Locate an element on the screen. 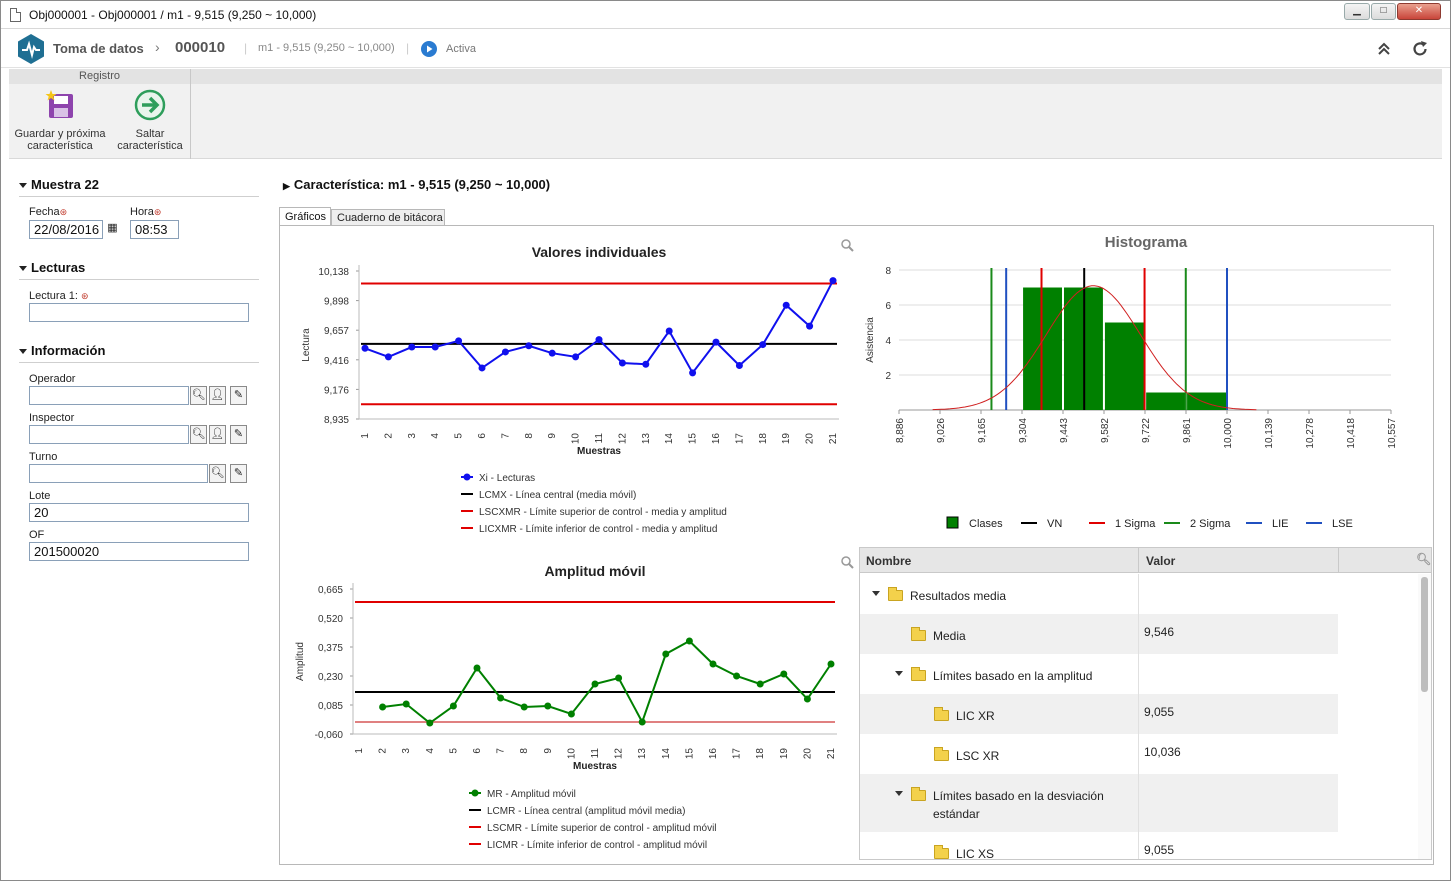  table-row: LIC XR 9,055 is located at coordinates (1099, 714).